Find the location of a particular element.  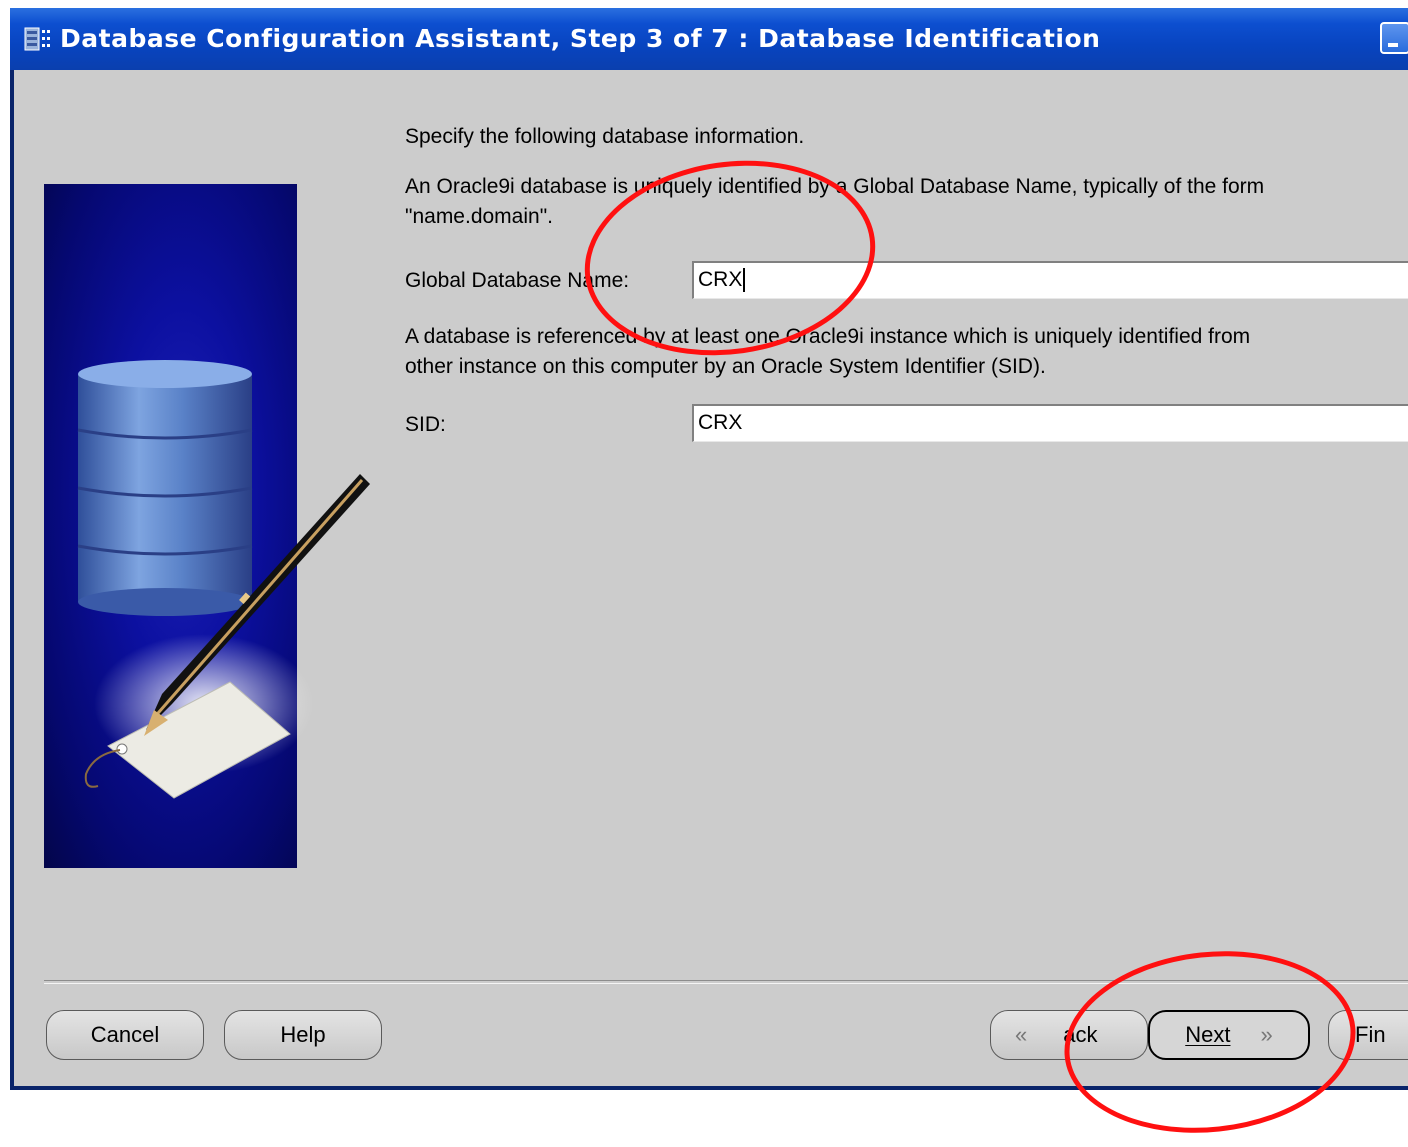

help-button-label: Help is located at coordinates (303, 1034).